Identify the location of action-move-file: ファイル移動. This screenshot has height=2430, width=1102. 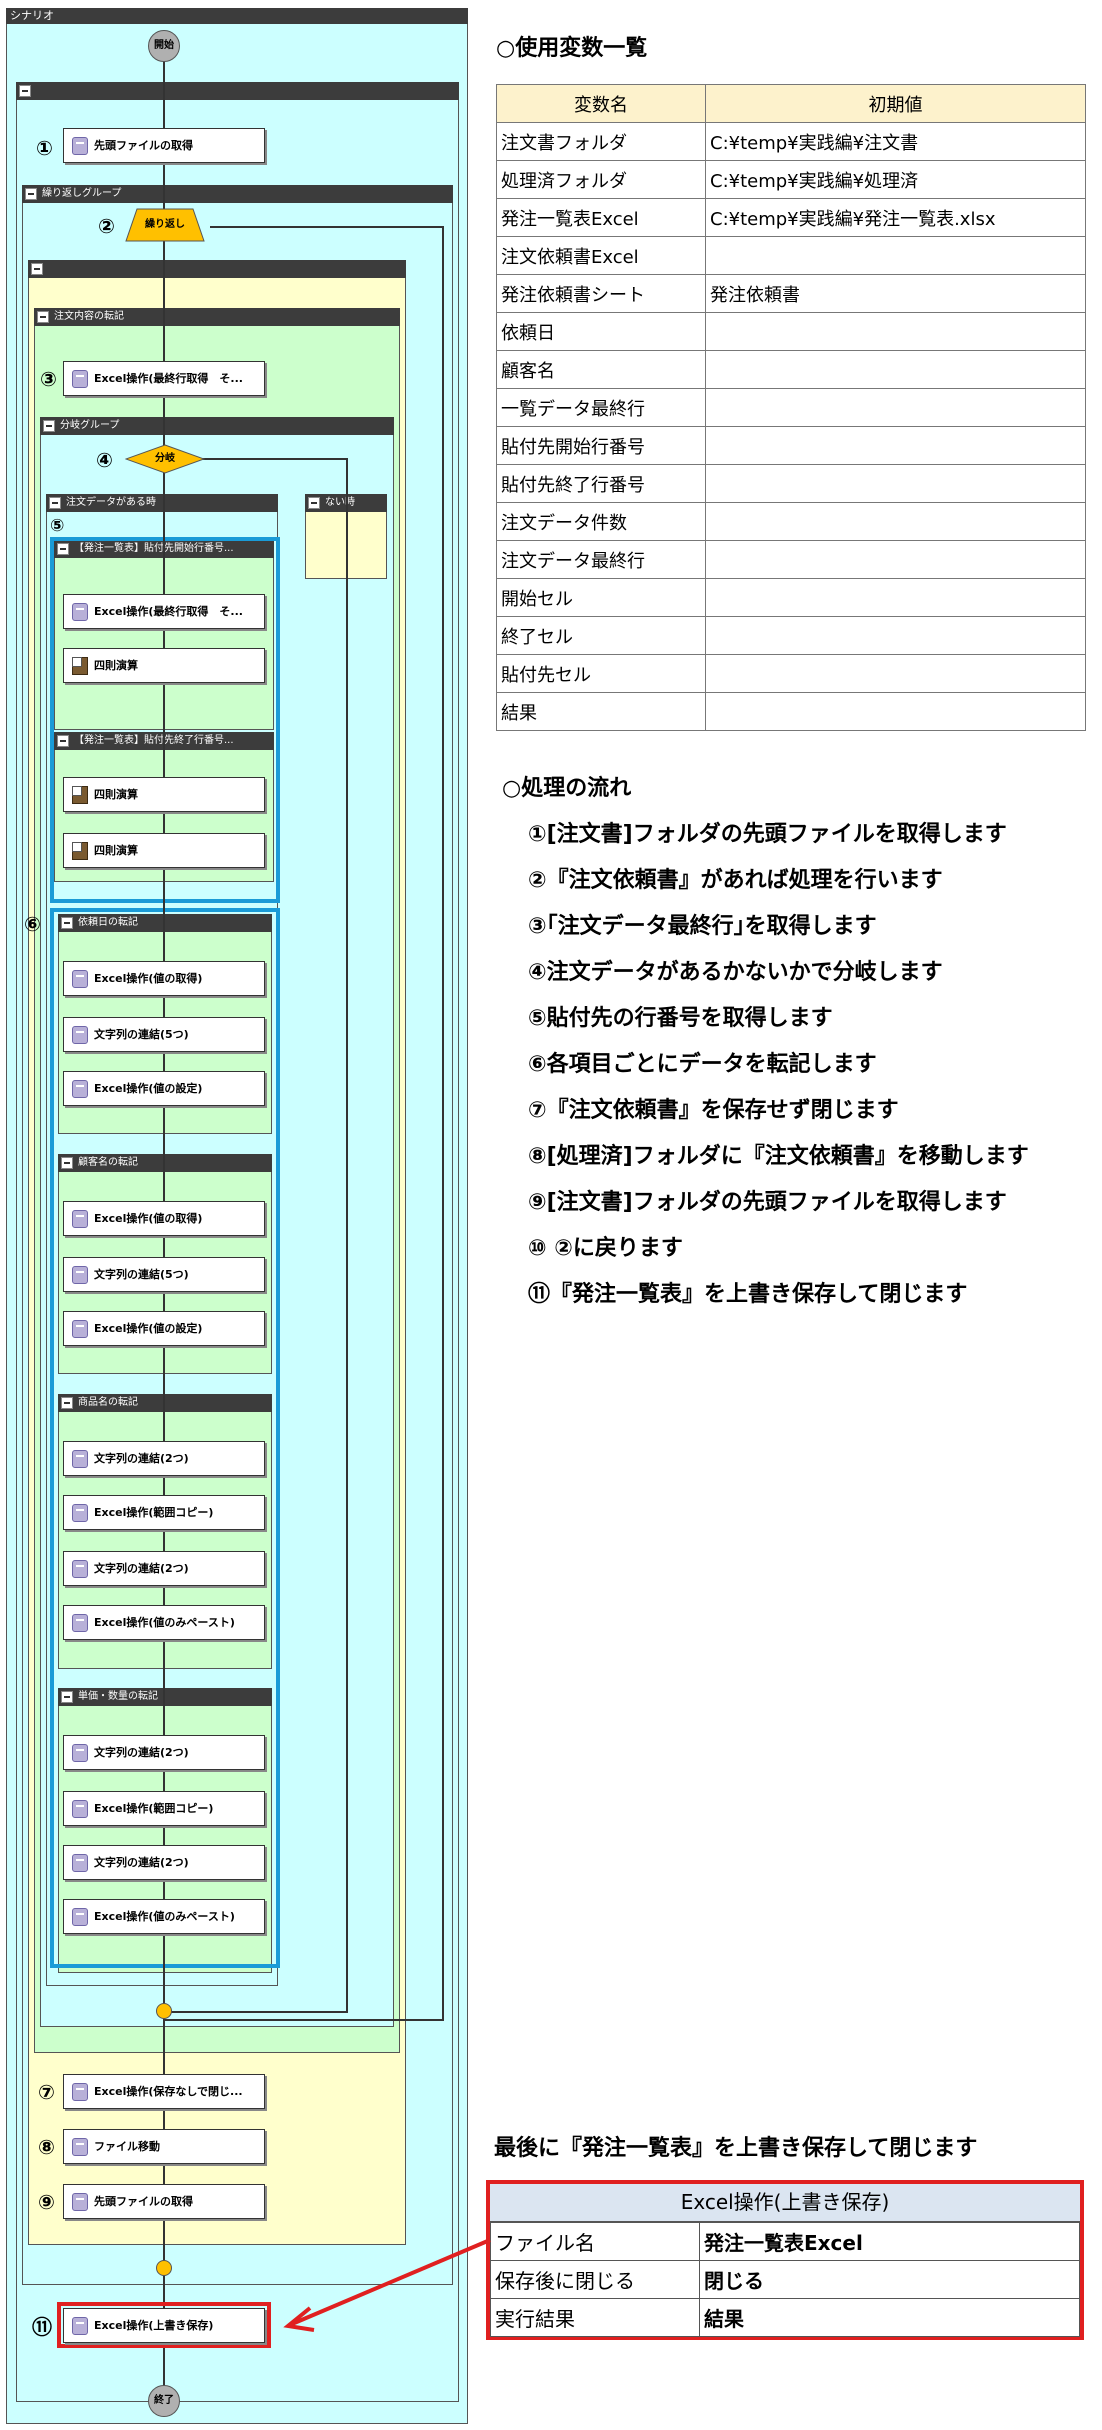
(164, 2146).